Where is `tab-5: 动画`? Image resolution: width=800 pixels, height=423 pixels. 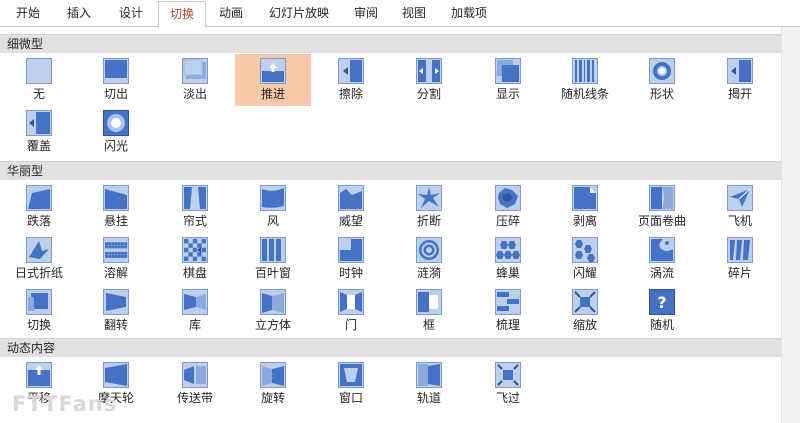 tab-5: 动画 is located at coordinates (231, 13).